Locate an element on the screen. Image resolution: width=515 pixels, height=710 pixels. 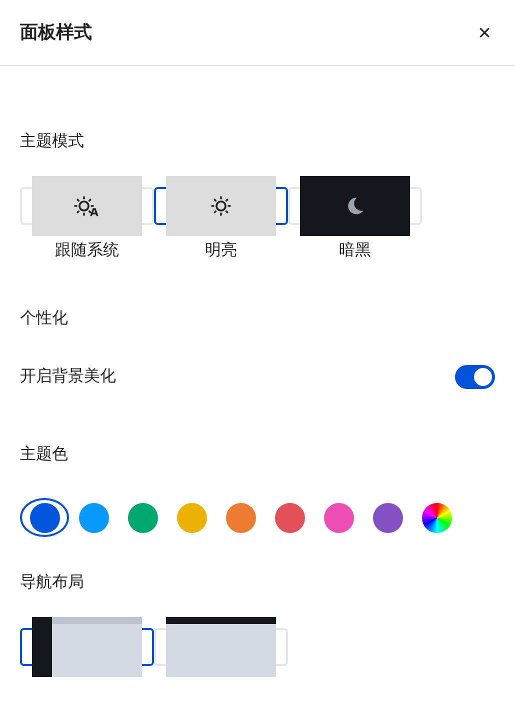
close-button: × is located at coordinates (486, 33).